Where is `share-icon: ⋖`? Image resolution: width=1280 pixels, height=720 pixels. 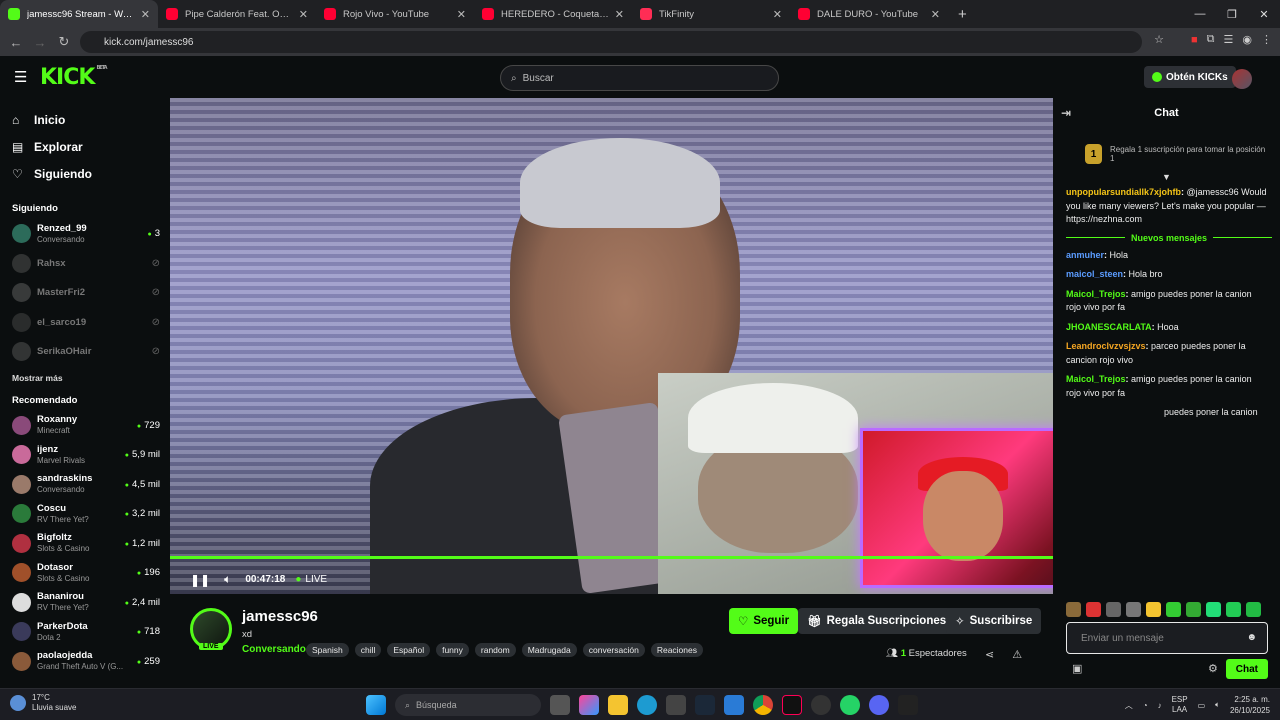 share-icon: ⋖ is located at coordinates (989, 654).